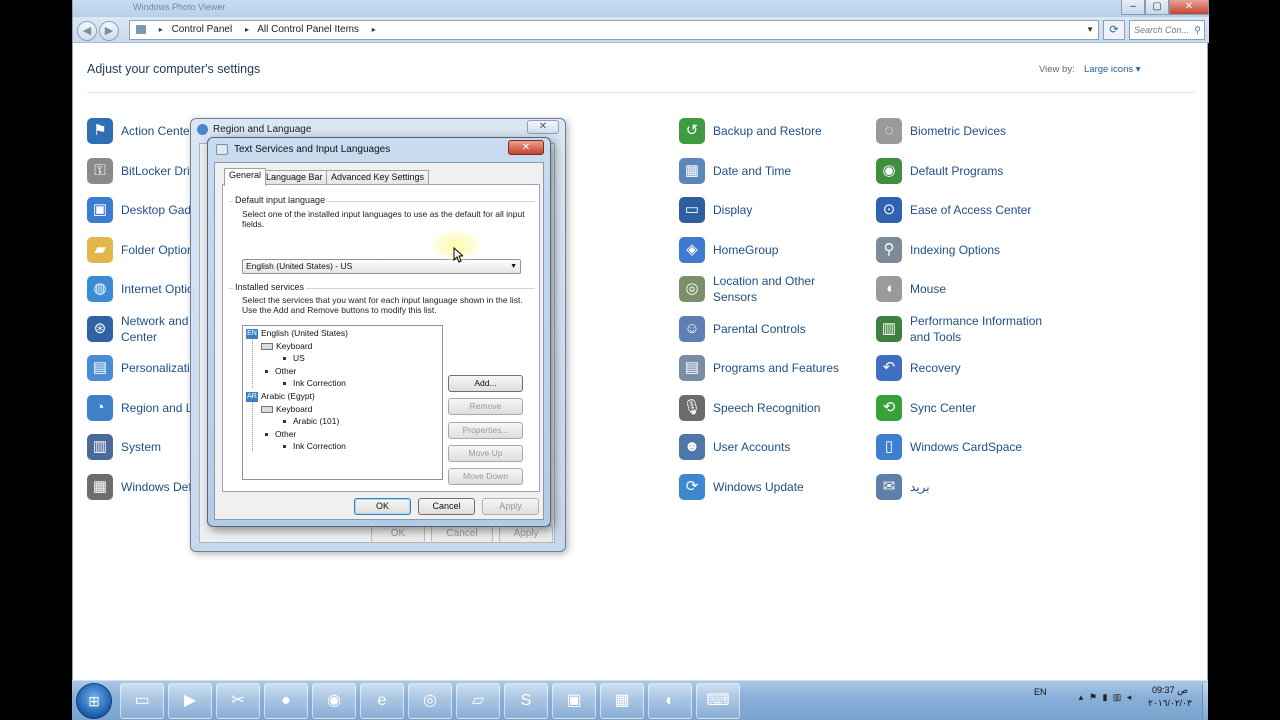 Image resolution: width=1280 pixels, height=720 pixels. What do you see at coordinates (1081, 697) in the screenshot?
I see `tray-arrow-icon: ▴` at bounding box center [1081, 697].